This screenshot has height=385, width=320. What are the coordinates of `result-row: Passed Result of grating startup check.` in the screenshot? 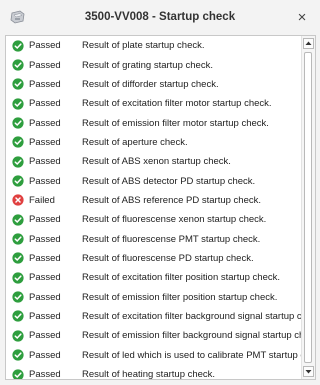 It's located at (153, 64).